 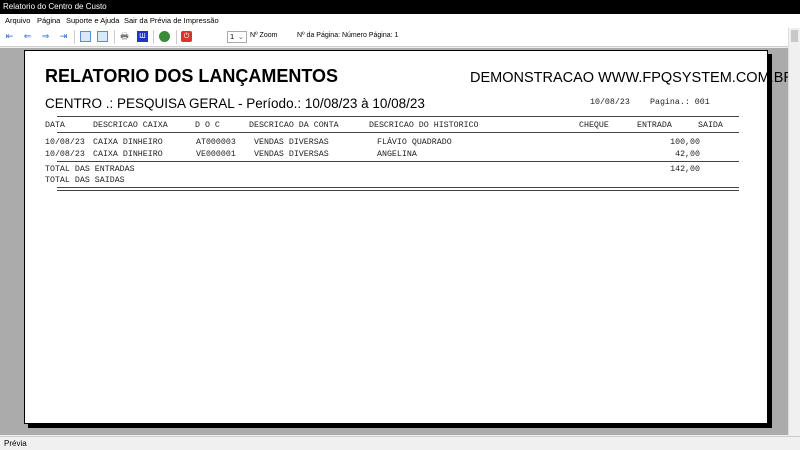 What do you see at coordinates (130, 125) in the screenshot?
I see `header-descricao-caixa: DESCRICAO CAIXA` at bounding box center [130, 125].